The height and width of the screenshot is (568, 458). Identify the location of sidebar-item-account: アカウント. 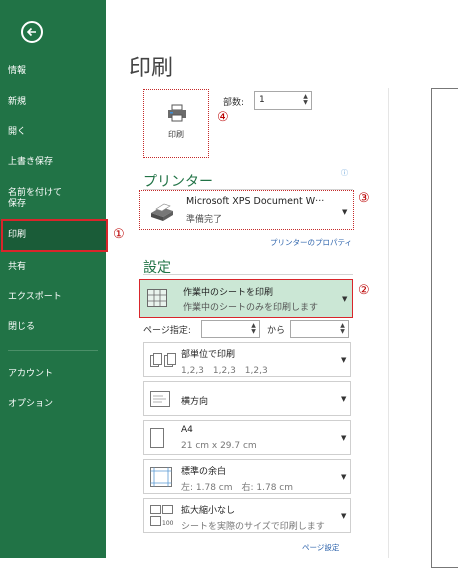
(53, 374).